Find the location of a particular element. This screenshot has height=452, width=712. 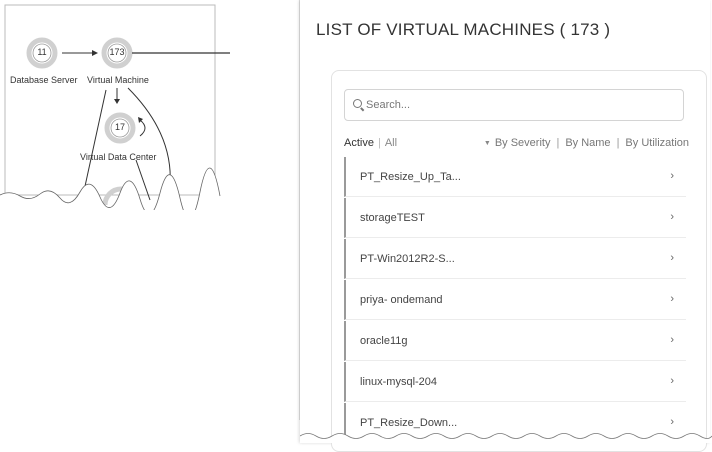

panel-torn-edge is located at coordinates (506, 438).